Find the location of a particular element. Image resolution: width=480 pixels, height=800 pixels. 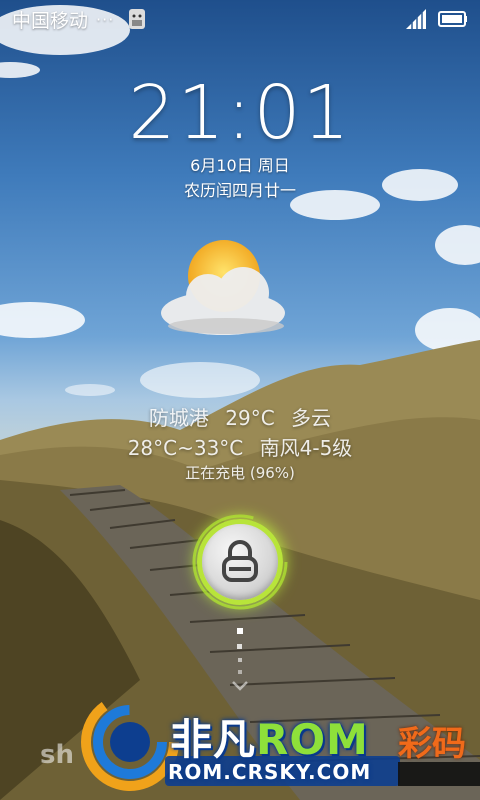

partly-cloudy-icon is located at coordinates (223, 287).